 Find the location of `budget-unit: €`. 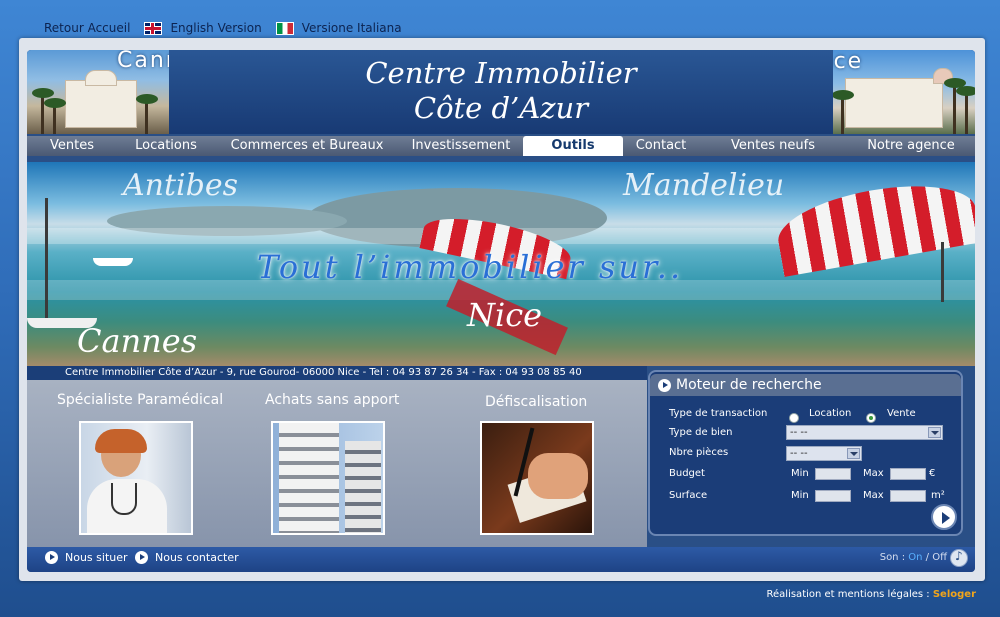

budget-unit: € is located at coordinates (932, 473).